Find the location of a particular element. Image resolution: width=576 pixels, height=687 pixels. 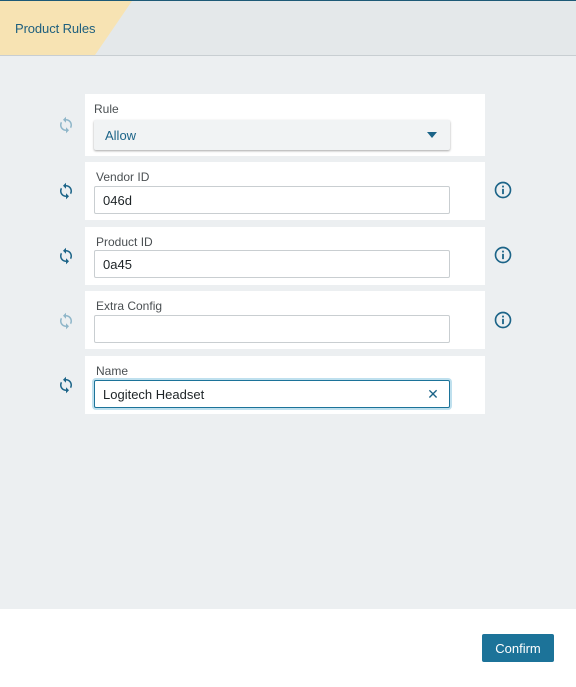

product-id-label: Product ID is located at coordinates (124, 242).